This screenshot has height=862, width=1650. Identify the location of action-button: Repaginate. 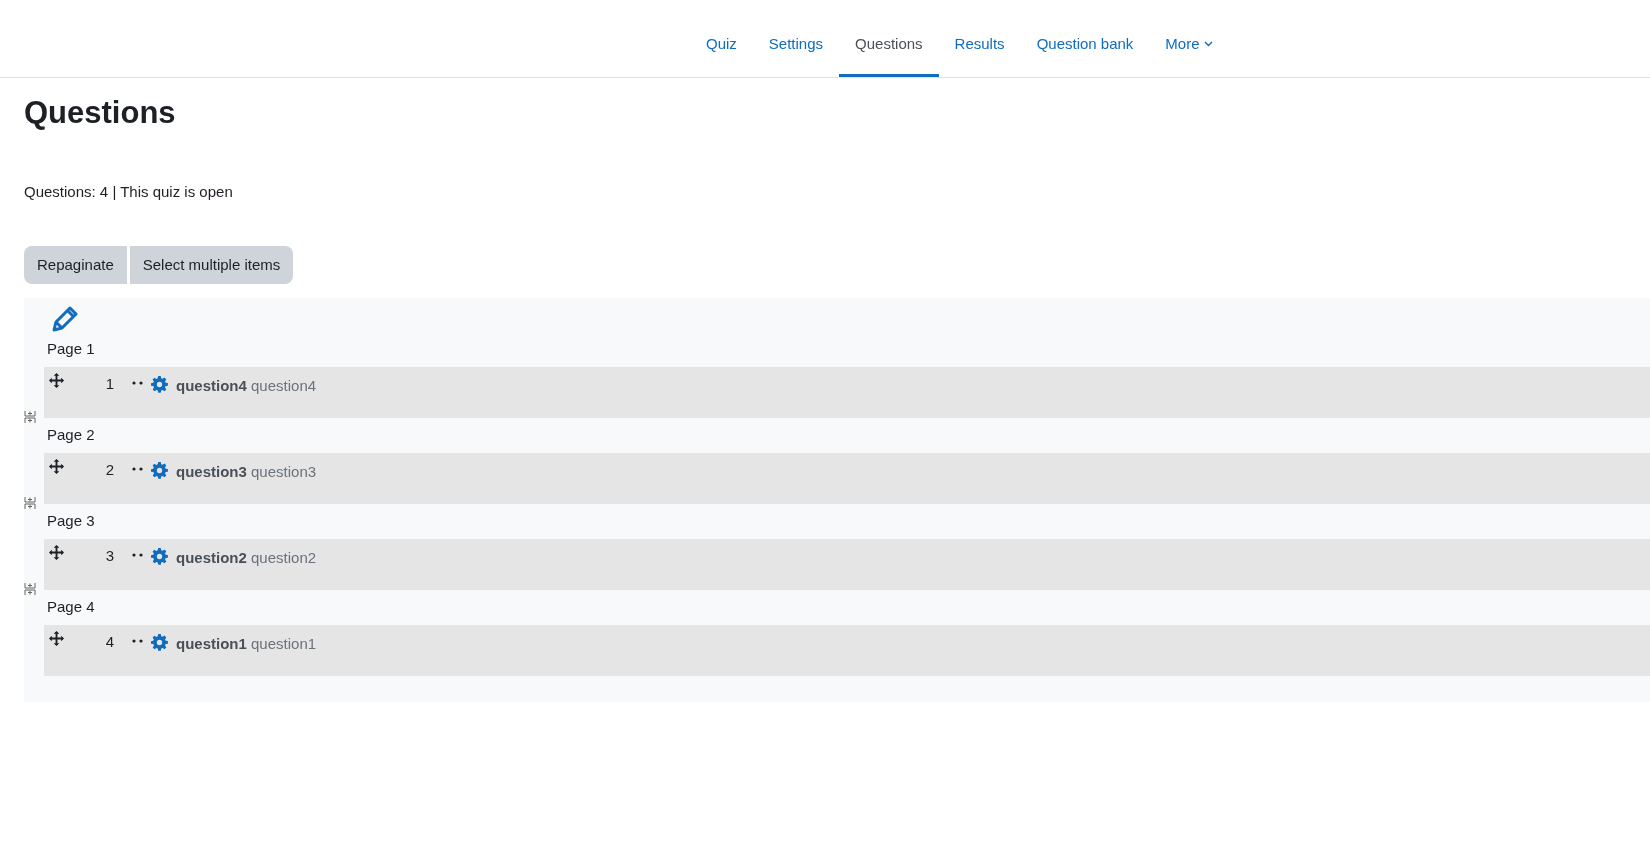
(75, 265).